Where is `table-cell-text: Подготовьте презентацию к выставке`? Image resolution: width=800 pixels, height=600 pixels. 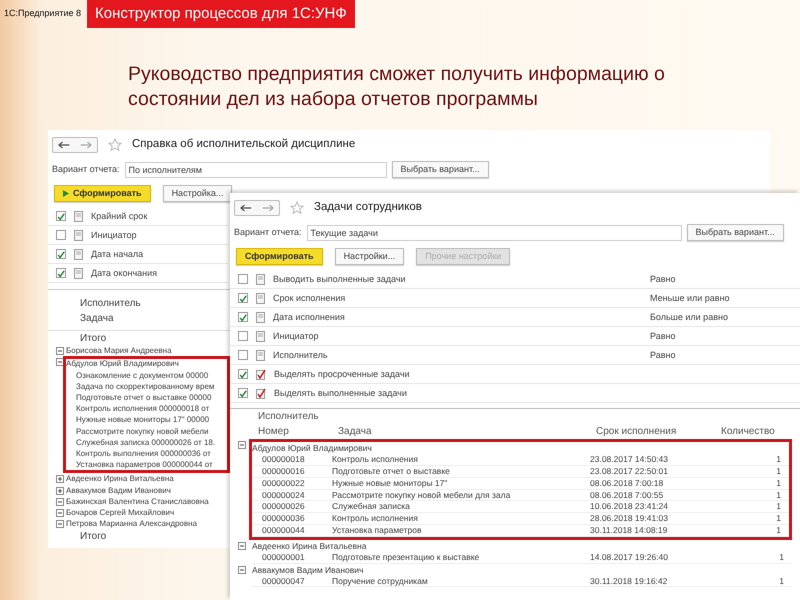 table-cell-text: Подготовьте презентацию к выставке is located at coordinates (406, 558).